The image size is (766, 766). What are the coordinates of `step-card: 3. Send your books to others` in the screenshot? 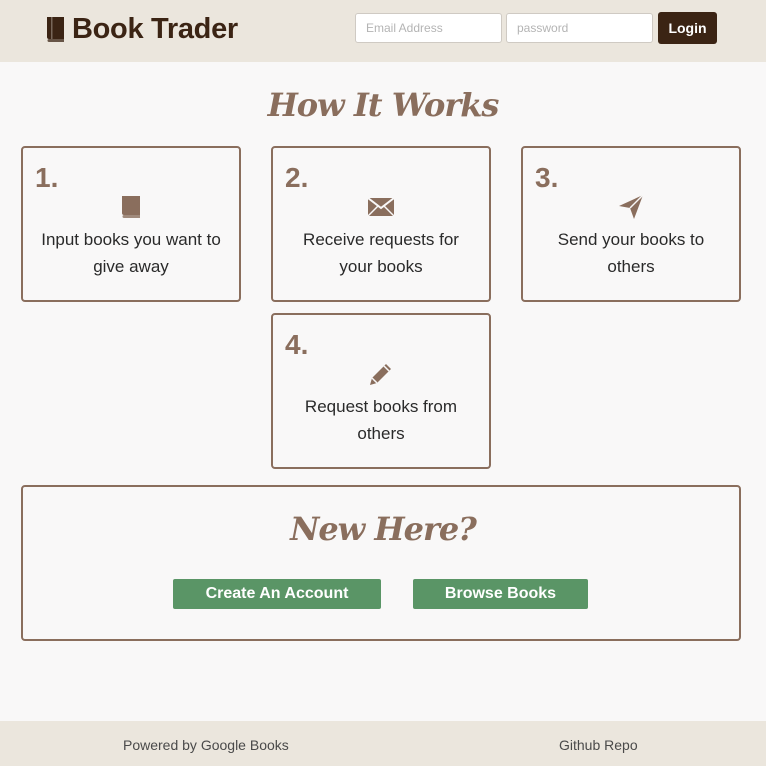 It's located at (631, 224).